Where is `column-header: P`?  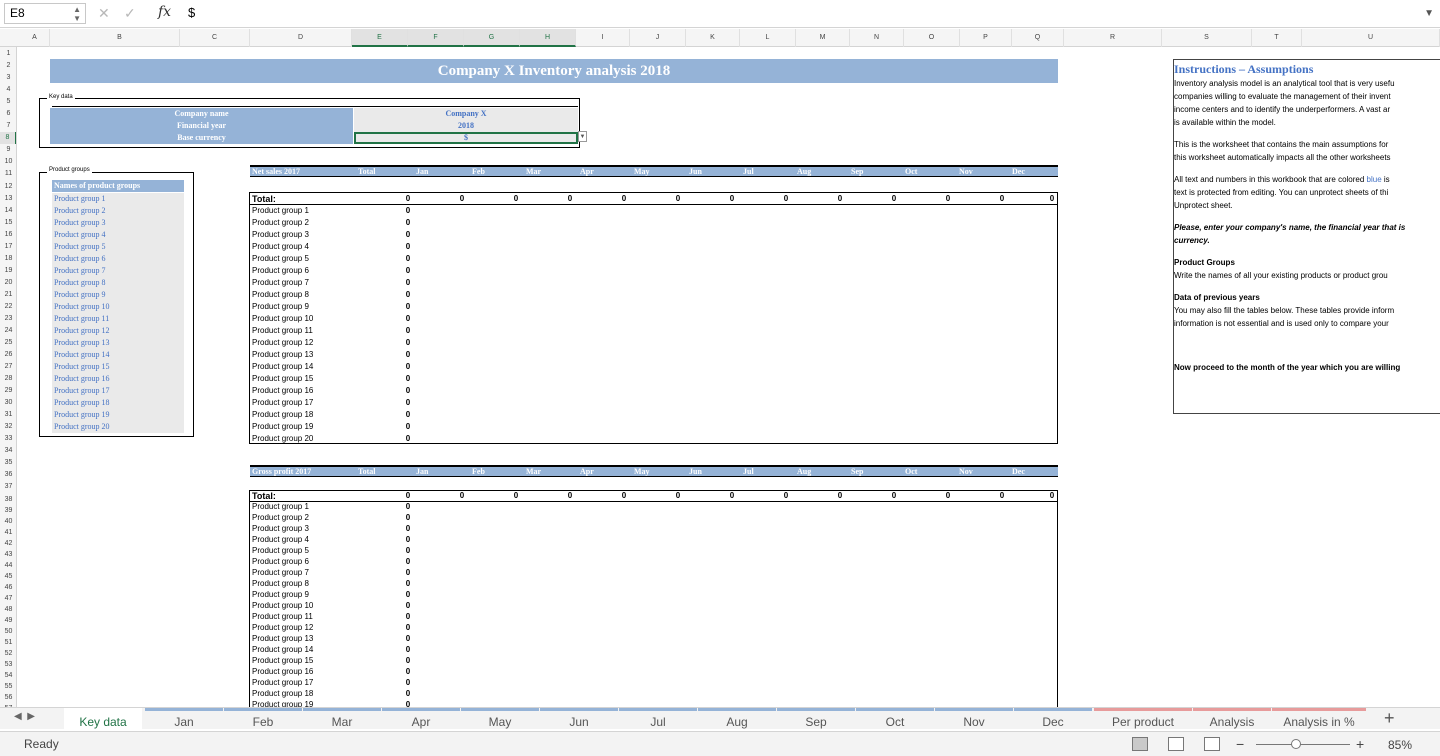
column-header: P is located at coordinates (986, 38).